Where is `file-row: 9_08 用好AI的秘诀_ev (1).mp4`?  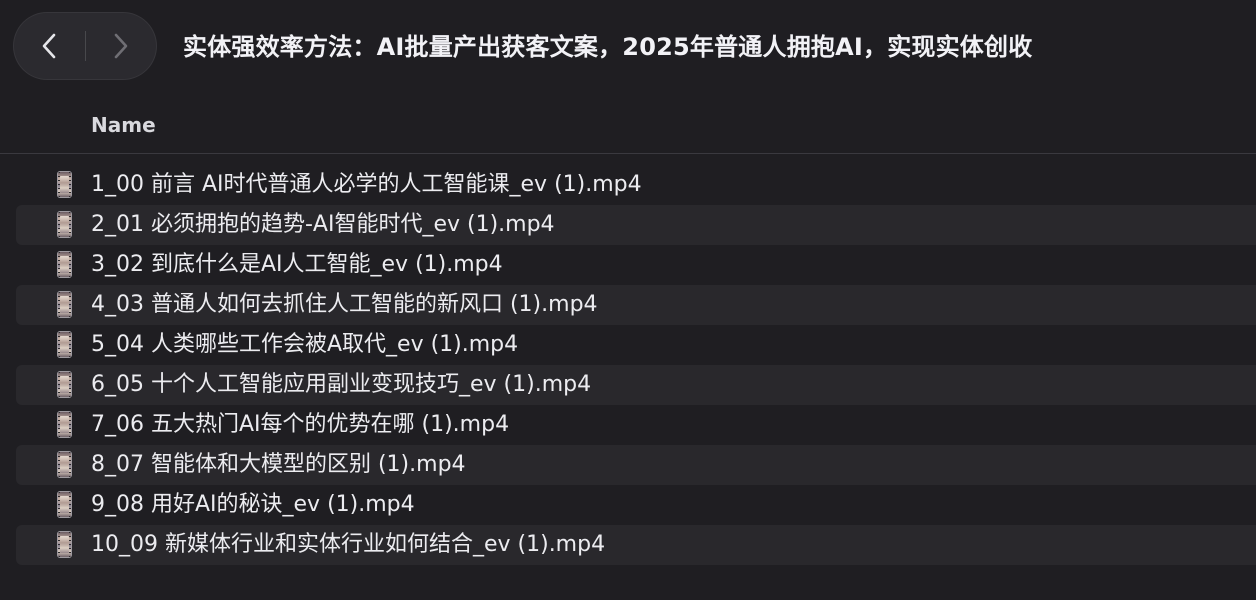
file-row: 9_08 用好AI的秘诀_ev (1).mp4 is located at coordinates (636, 505).